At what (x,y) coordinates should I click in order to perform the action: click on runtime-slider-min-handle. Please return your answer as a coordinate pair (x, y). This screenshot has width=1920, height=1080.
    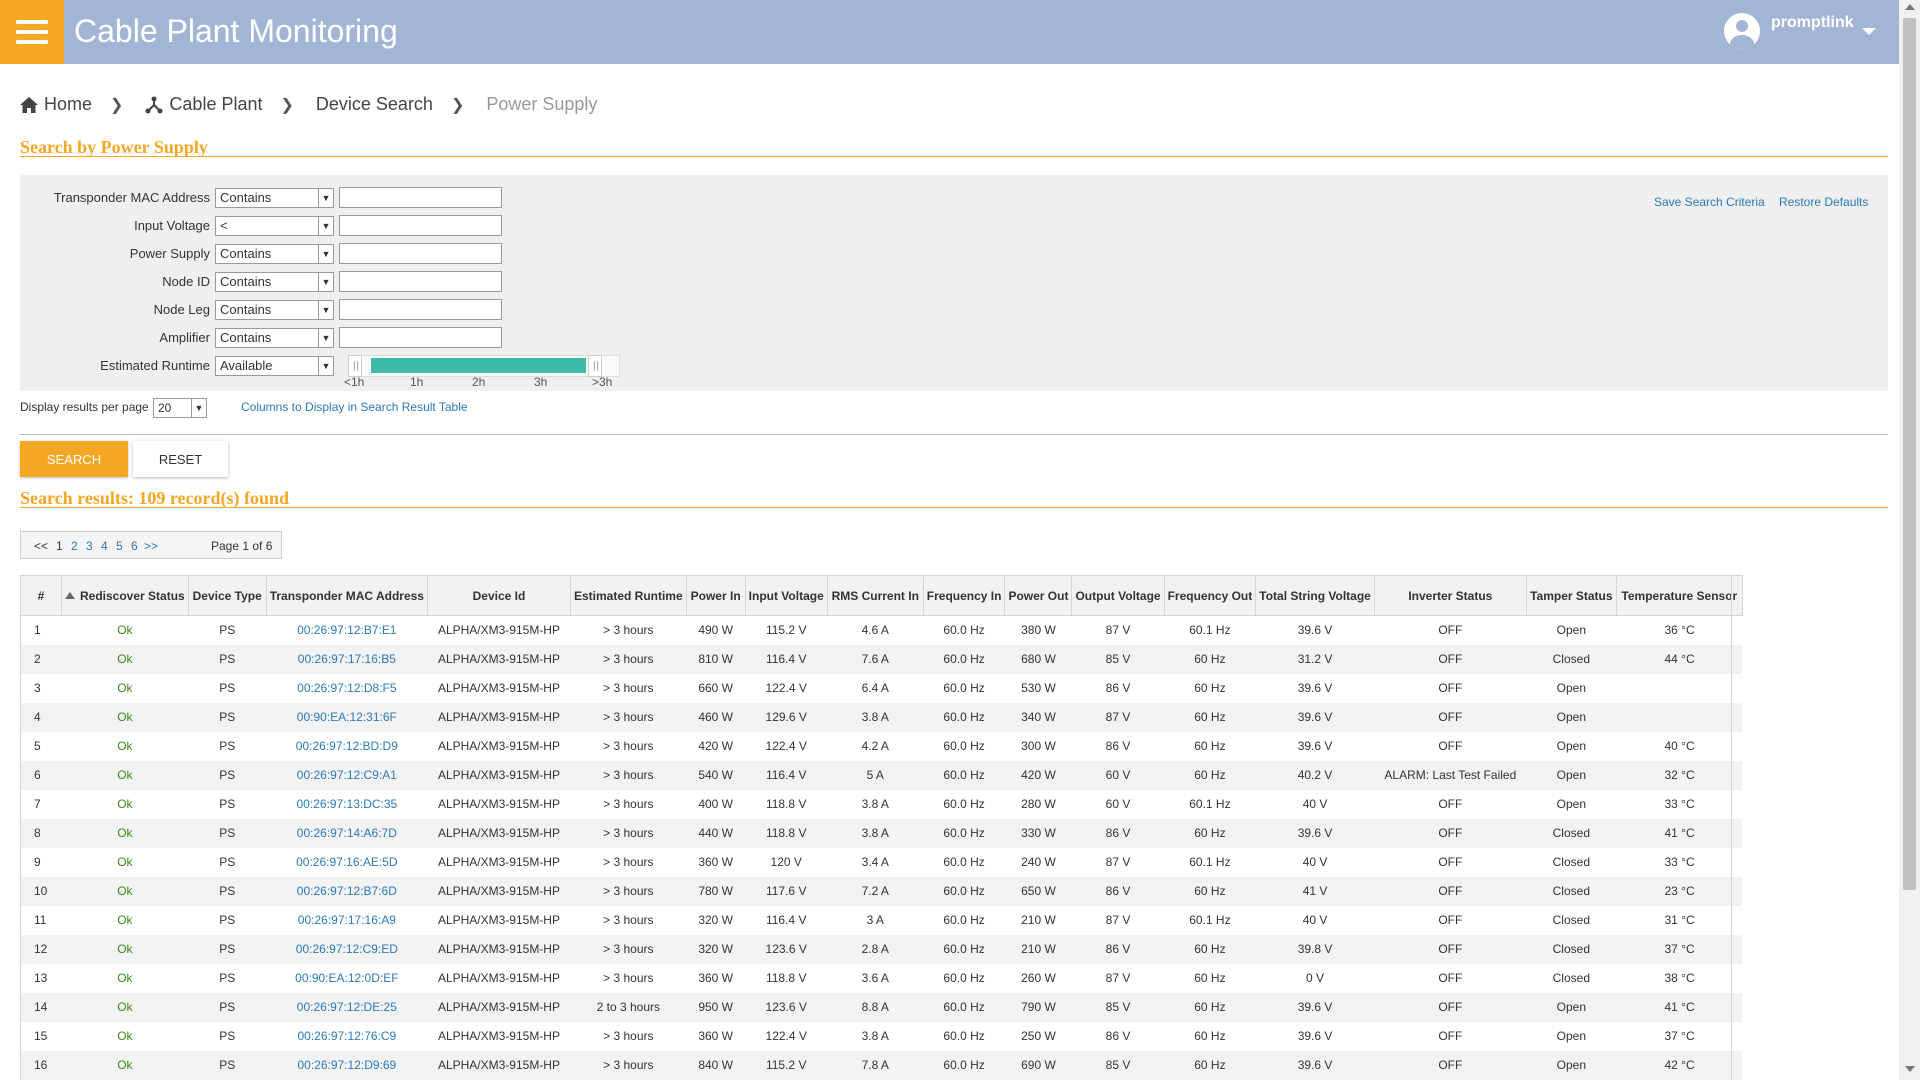
    Looking at the image, I should click on (355, 366).